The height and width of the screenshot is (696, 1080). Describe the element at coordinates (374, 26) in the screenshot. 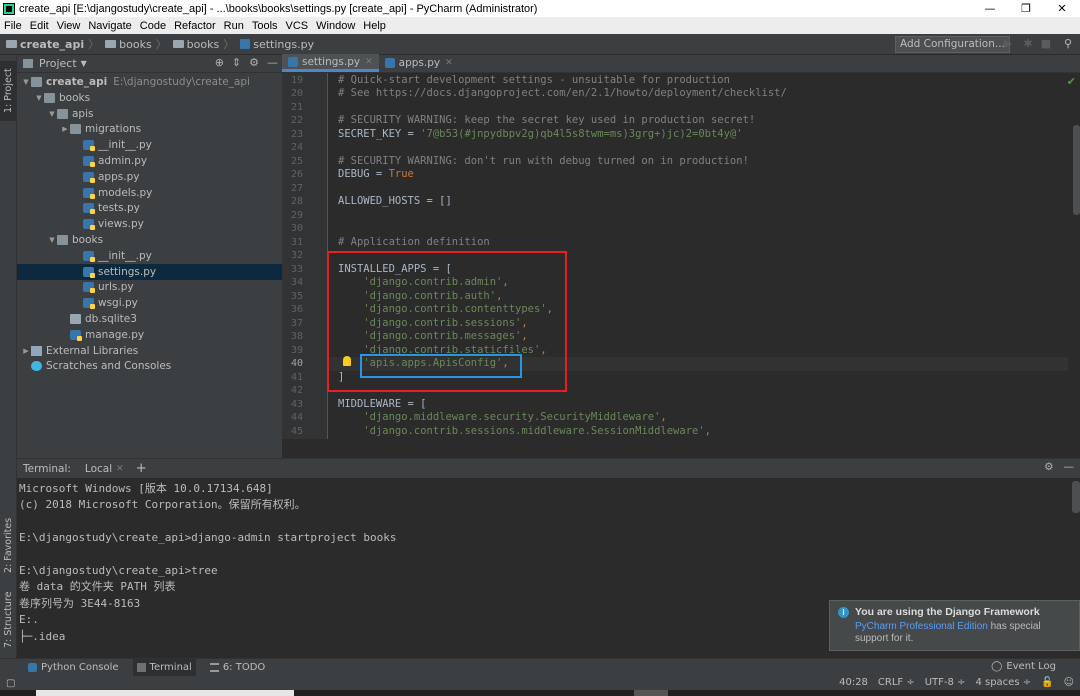

I see `menu-help: Help` at that location.